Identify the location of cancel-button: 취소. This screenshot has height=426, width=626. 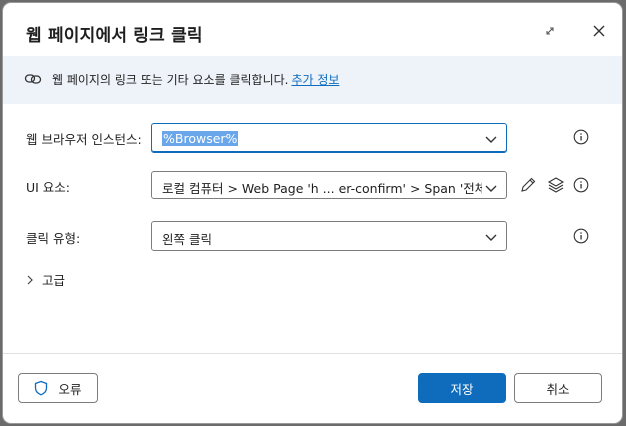
(558, 388).